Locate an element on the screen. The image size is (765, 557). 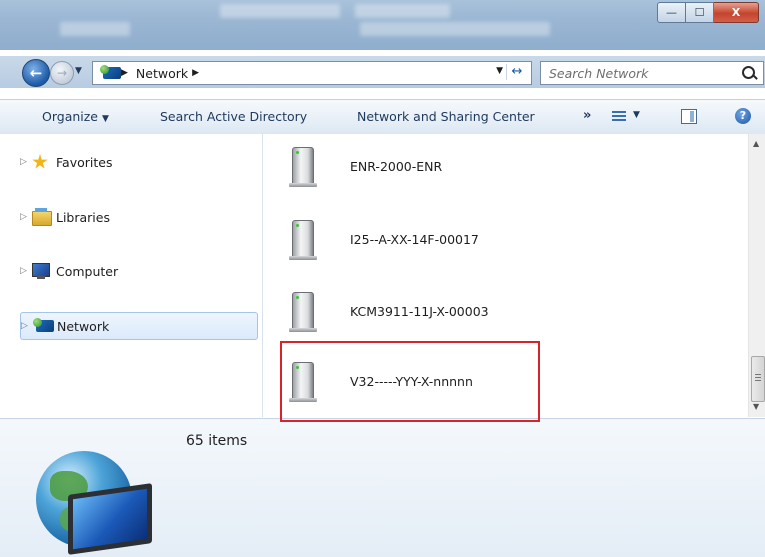
search-active-directory-button: Search Active Directory is located at coordinates (233, 116).